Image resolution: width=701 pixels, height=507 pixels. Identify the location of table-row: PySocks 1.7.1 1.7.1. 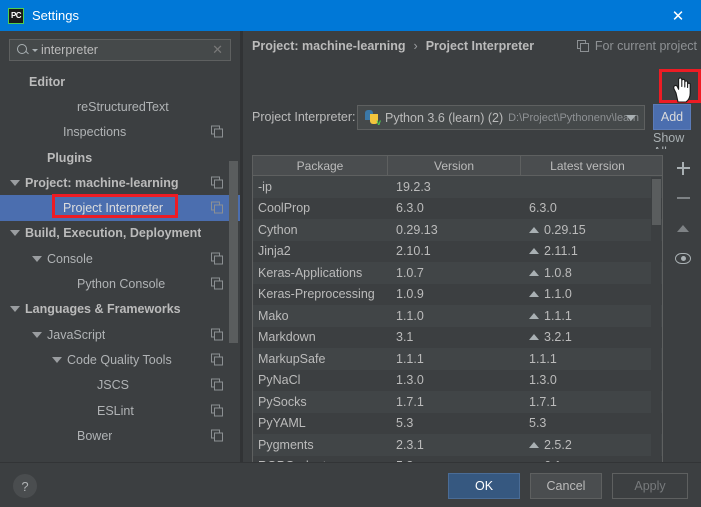
(457, 402).